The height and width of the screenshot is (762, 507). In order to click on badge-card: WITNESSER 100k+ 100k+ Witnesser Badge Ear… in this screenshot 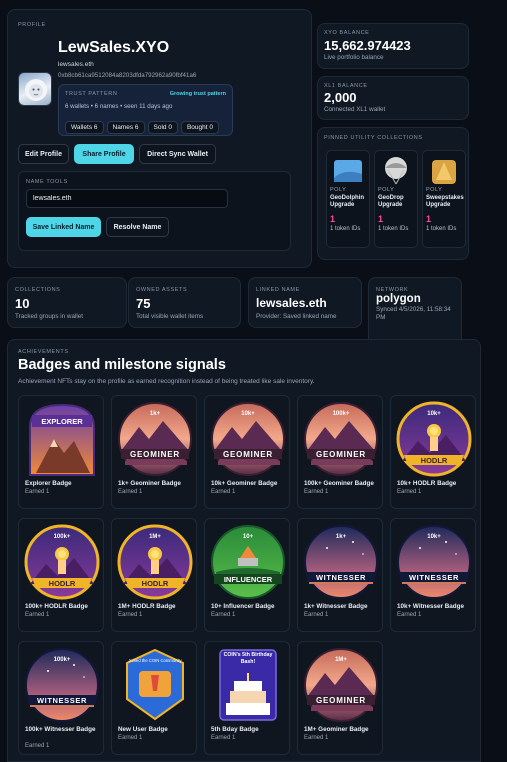, I will do `click(61, 698)`.